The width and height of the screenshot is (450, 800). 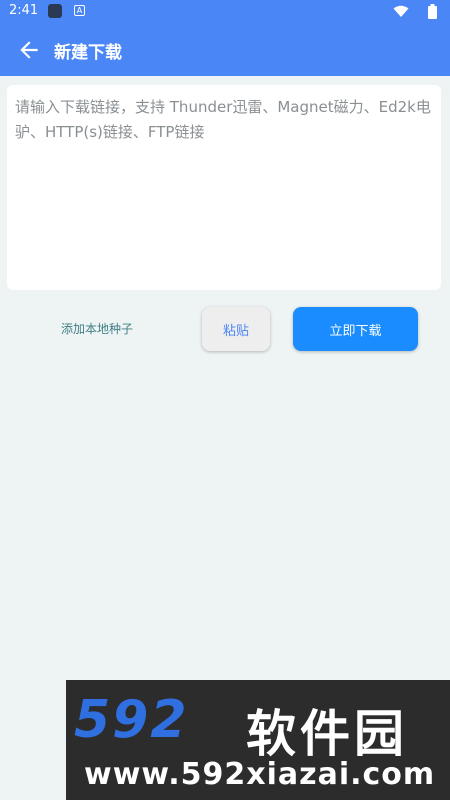 What do you see at coordinates (88, 53) in the screenshot?
I see `page-title: 新建下载` at bounding box center [88, 53].